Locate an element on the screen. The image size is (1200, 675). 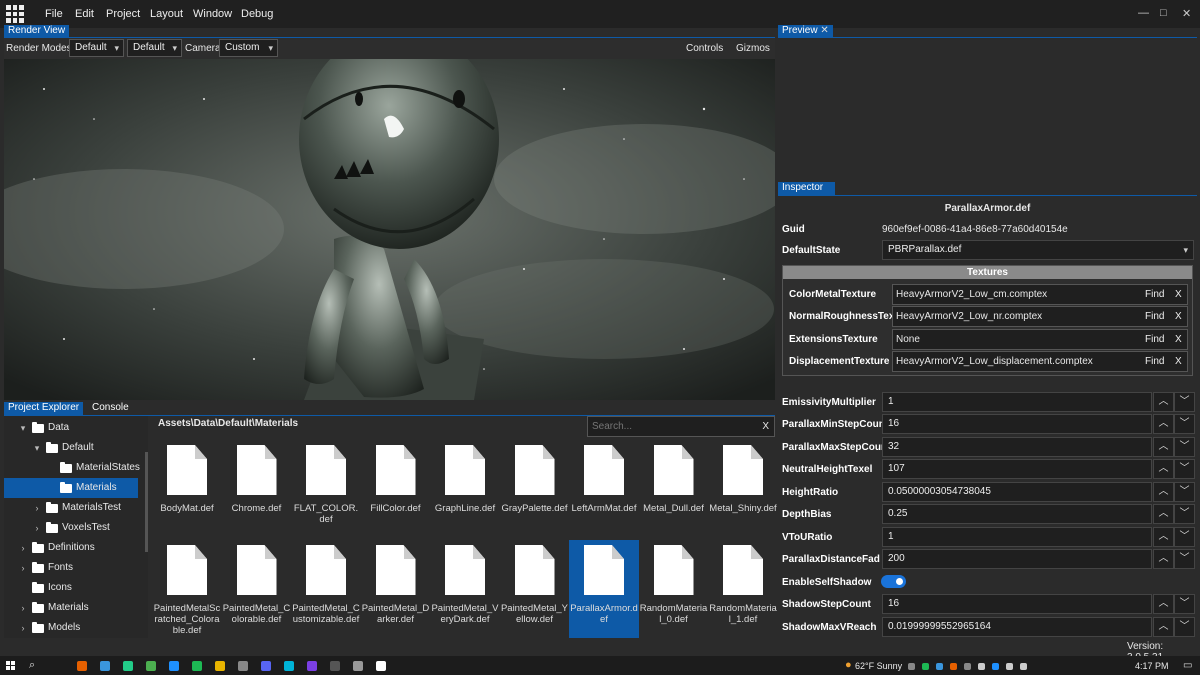
tree-scrollbar is located at coordinates (146, 502).